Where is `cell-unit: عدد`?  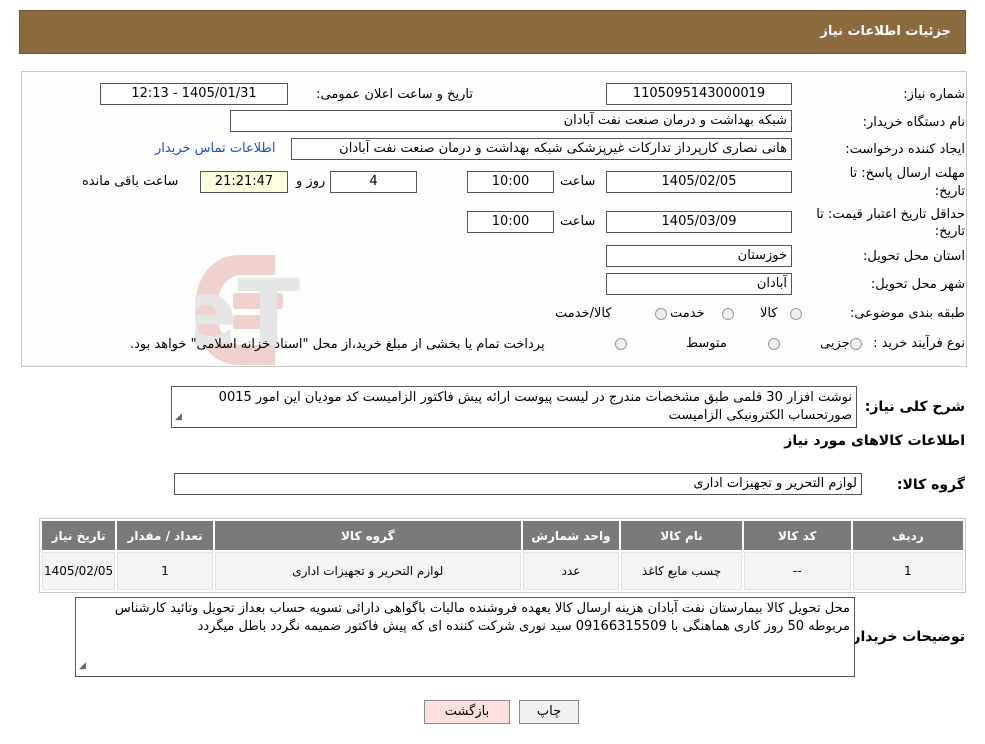
cell-unit: عدد is located at coordinates (571, 571).